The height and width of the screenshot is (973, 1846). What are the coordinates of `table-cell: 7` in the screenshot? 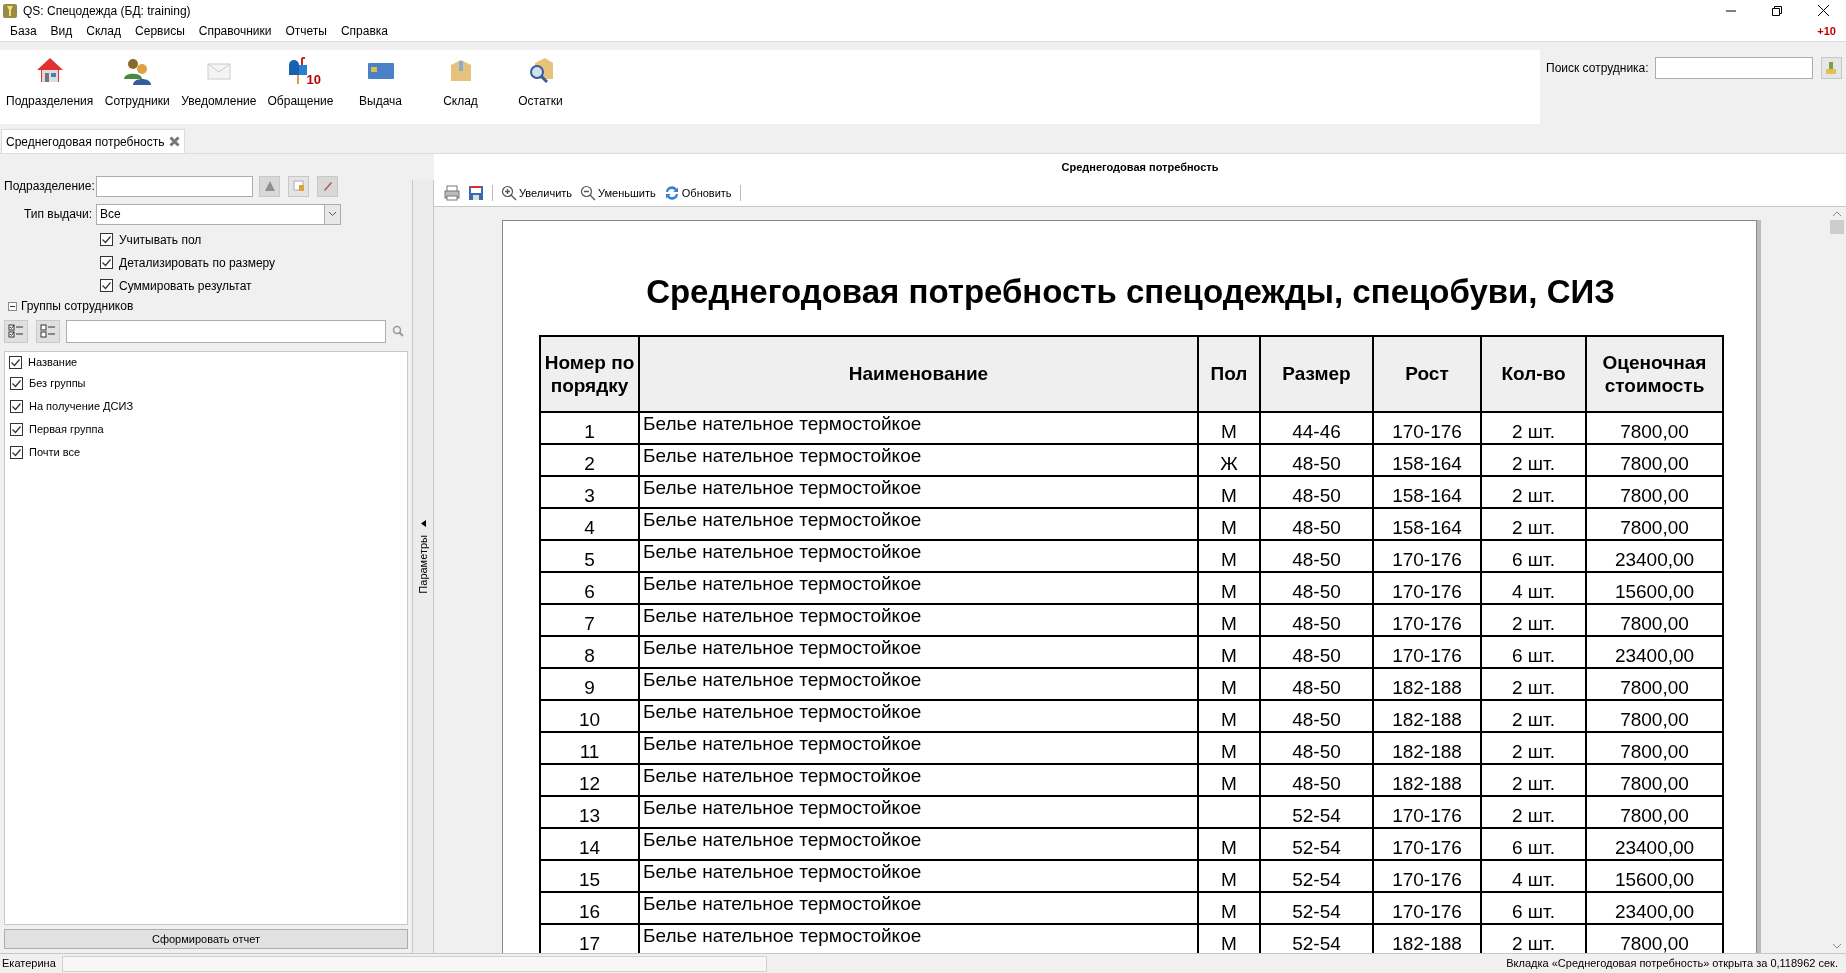 It's located at (589, 619).